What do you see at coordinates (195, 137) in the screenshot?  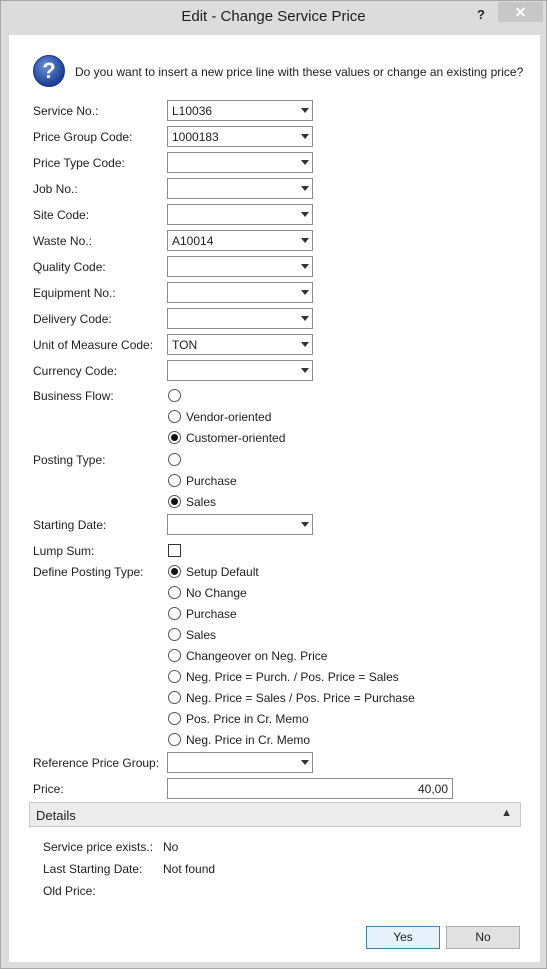 I see `price-group-code-value: 1000183` at bounding box center [195, 137].